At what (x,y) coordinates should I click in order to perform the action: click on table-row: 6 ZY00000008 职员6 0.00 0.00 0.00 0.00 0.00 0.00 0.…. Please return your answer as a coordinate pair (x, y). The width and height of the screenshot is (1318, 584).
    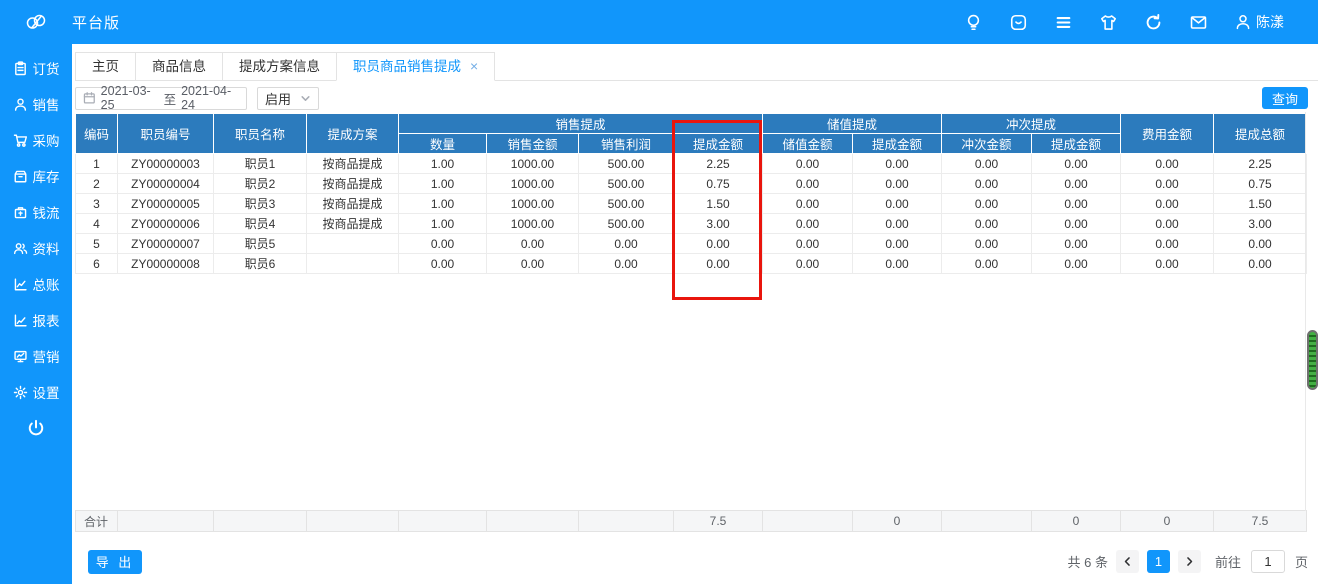
    Looking at the image, I should click on (691, 263).